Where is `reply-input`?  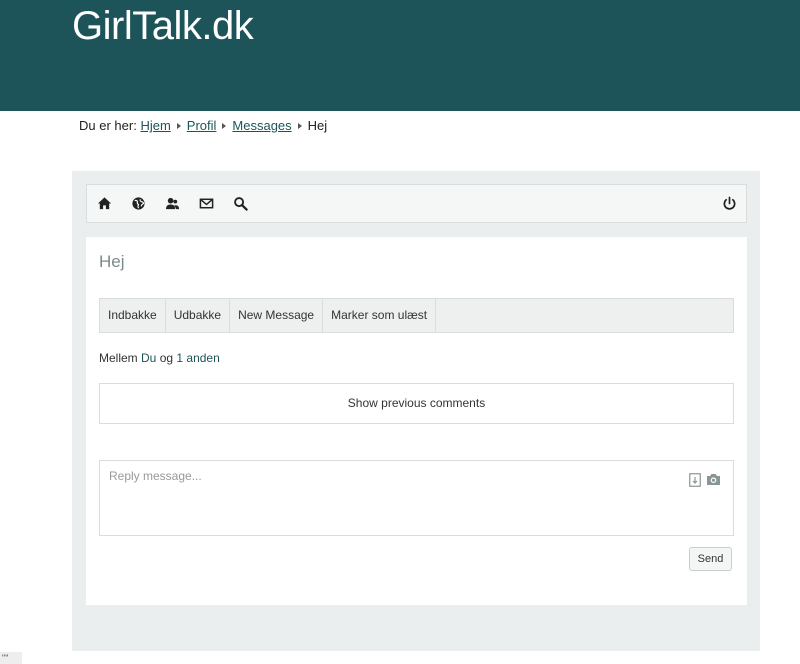 reply-input is located at coordinates (416, 498).